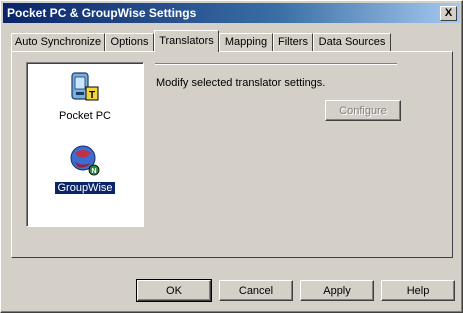  Describe the element at coordinates (293, 42) in the screenshot. I see `tab-filters: Filters` at that location.